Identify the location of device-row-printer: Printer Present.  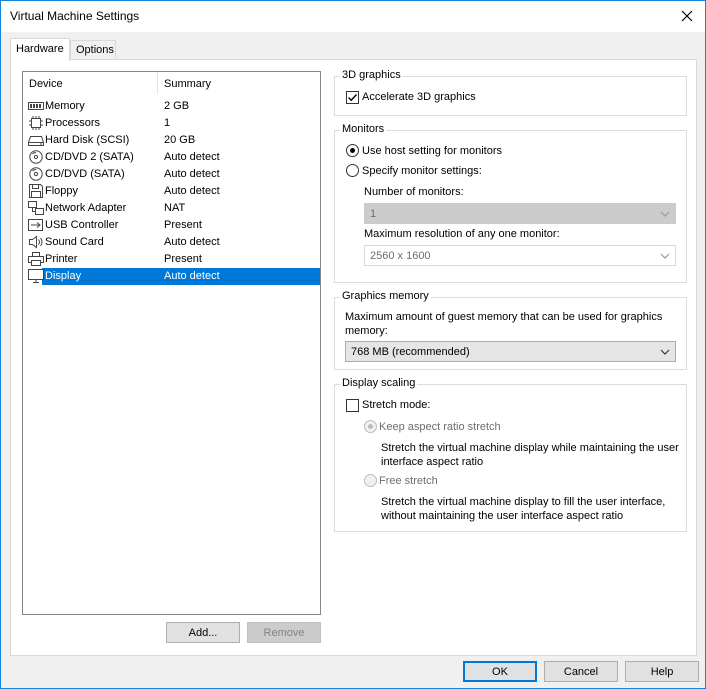
(173, 259).